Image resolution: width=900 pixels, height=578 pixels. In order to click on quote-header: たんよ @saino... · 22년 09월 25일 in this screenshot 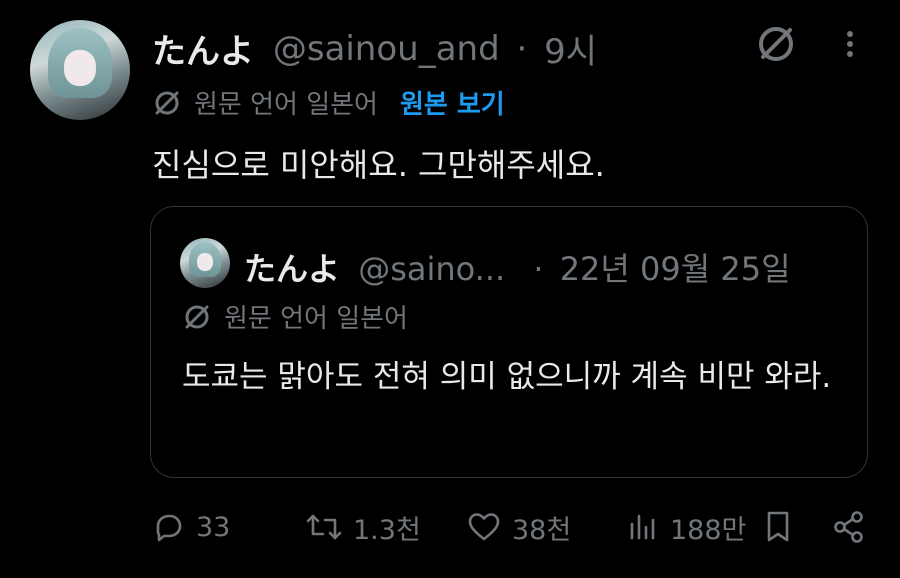, I will do `click(517, 267)`.